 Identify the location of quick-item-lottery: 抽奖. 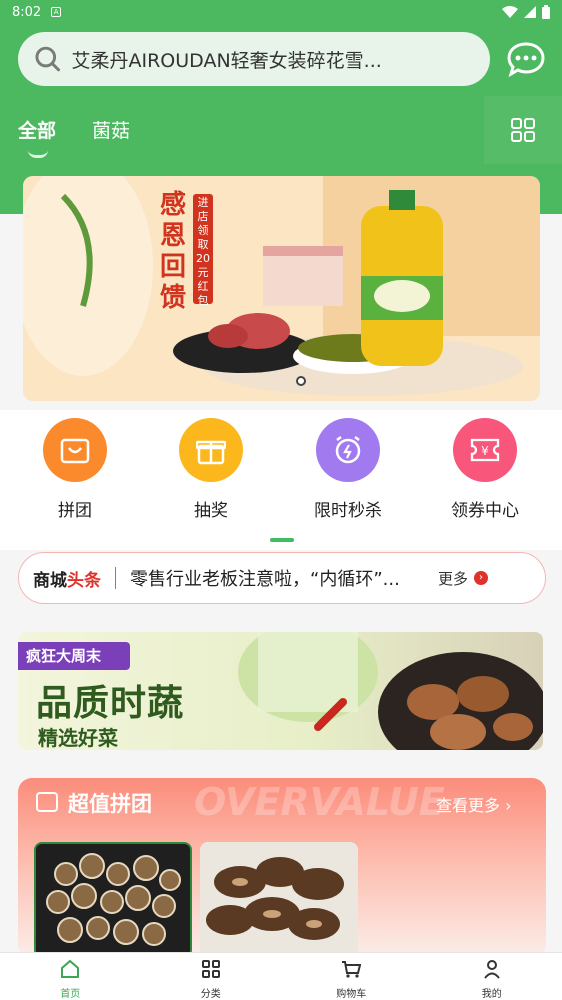
(211, 469).